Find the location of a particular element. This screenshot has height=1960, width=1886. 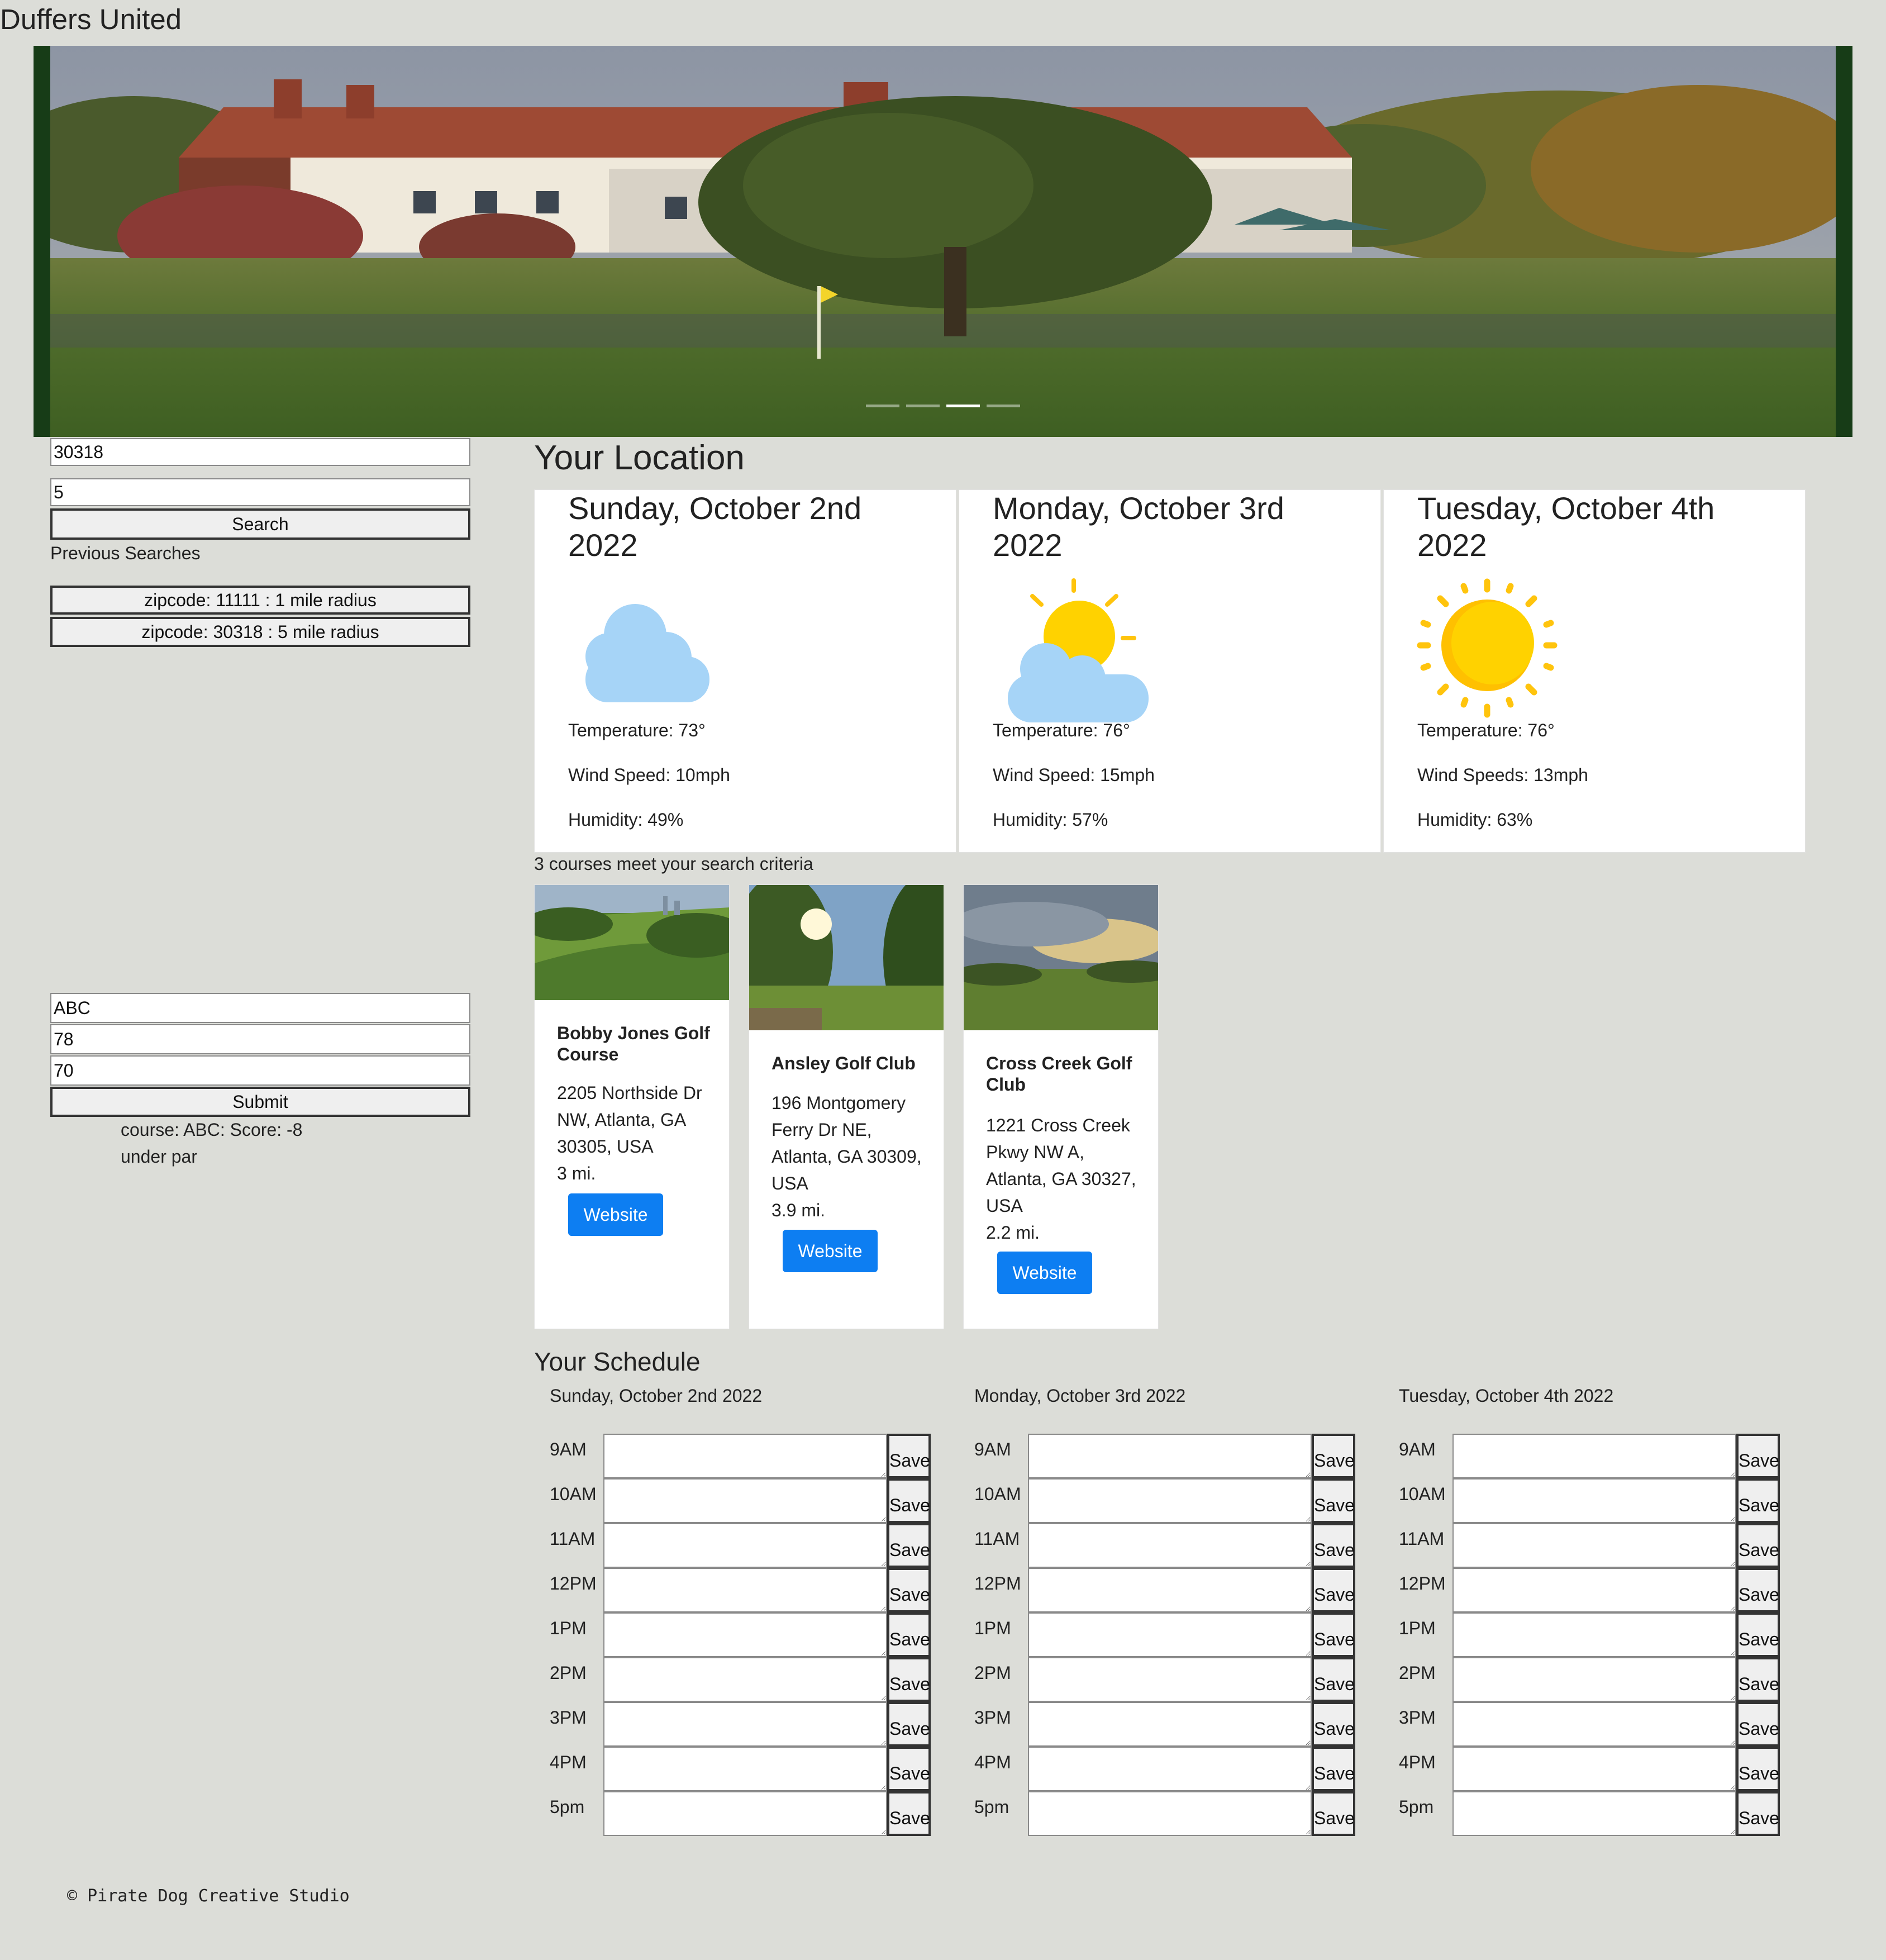

cloud-icon is located at coordinates (647, 653).